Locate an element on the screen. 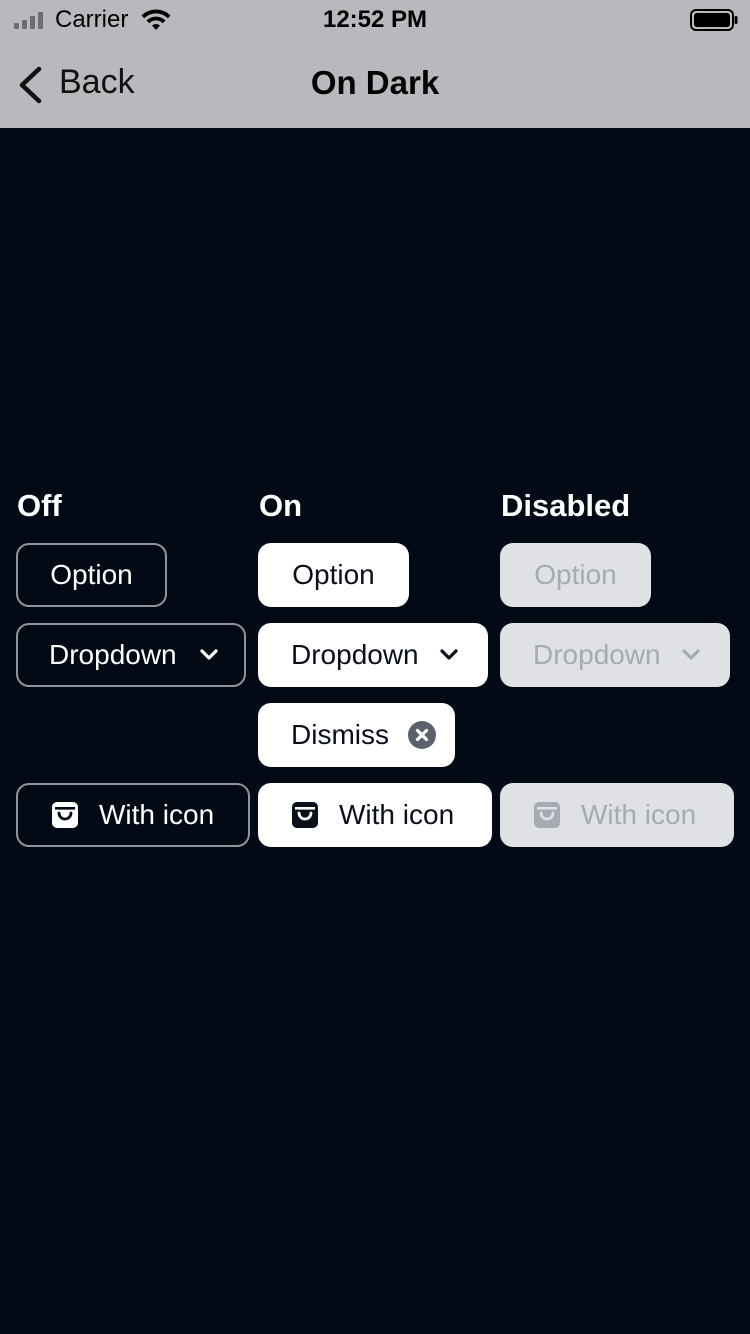 This screenshot has width=750, height=1334. status-time: 12:52 PM is located at coordinates (375, 19).